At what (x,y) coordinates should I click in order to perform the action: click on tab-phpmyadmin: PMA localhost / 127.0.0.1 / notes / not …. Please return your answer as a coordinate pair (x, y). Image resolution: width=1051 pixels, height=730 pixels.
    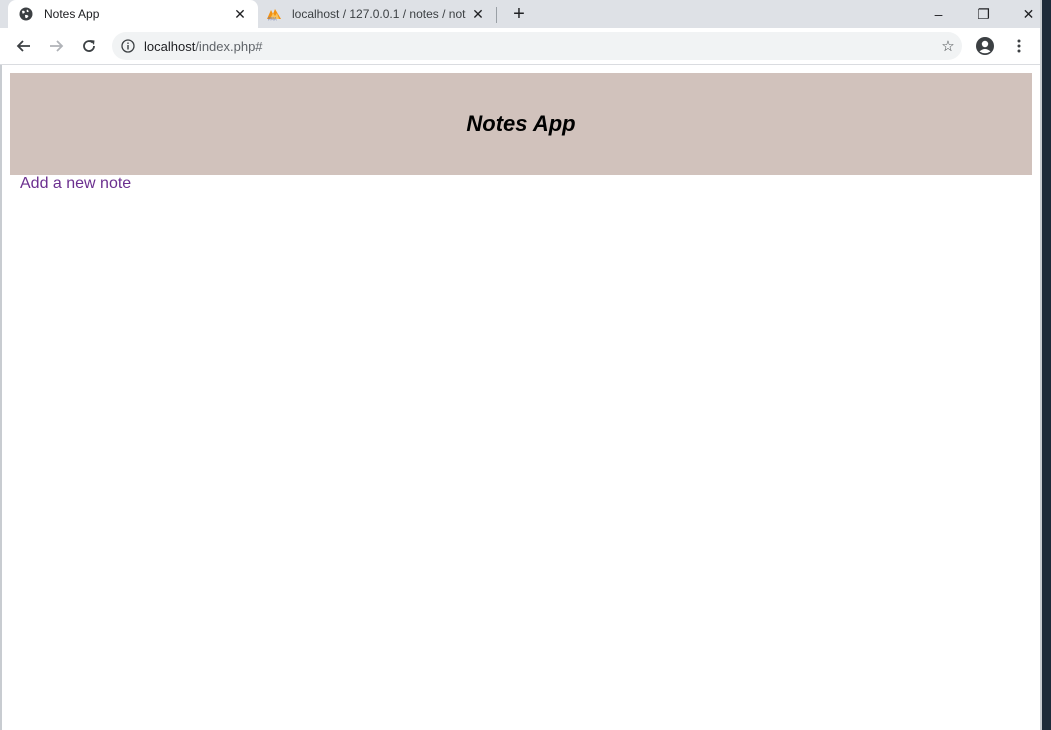
    Looking at the image, I should click on (377, 14).